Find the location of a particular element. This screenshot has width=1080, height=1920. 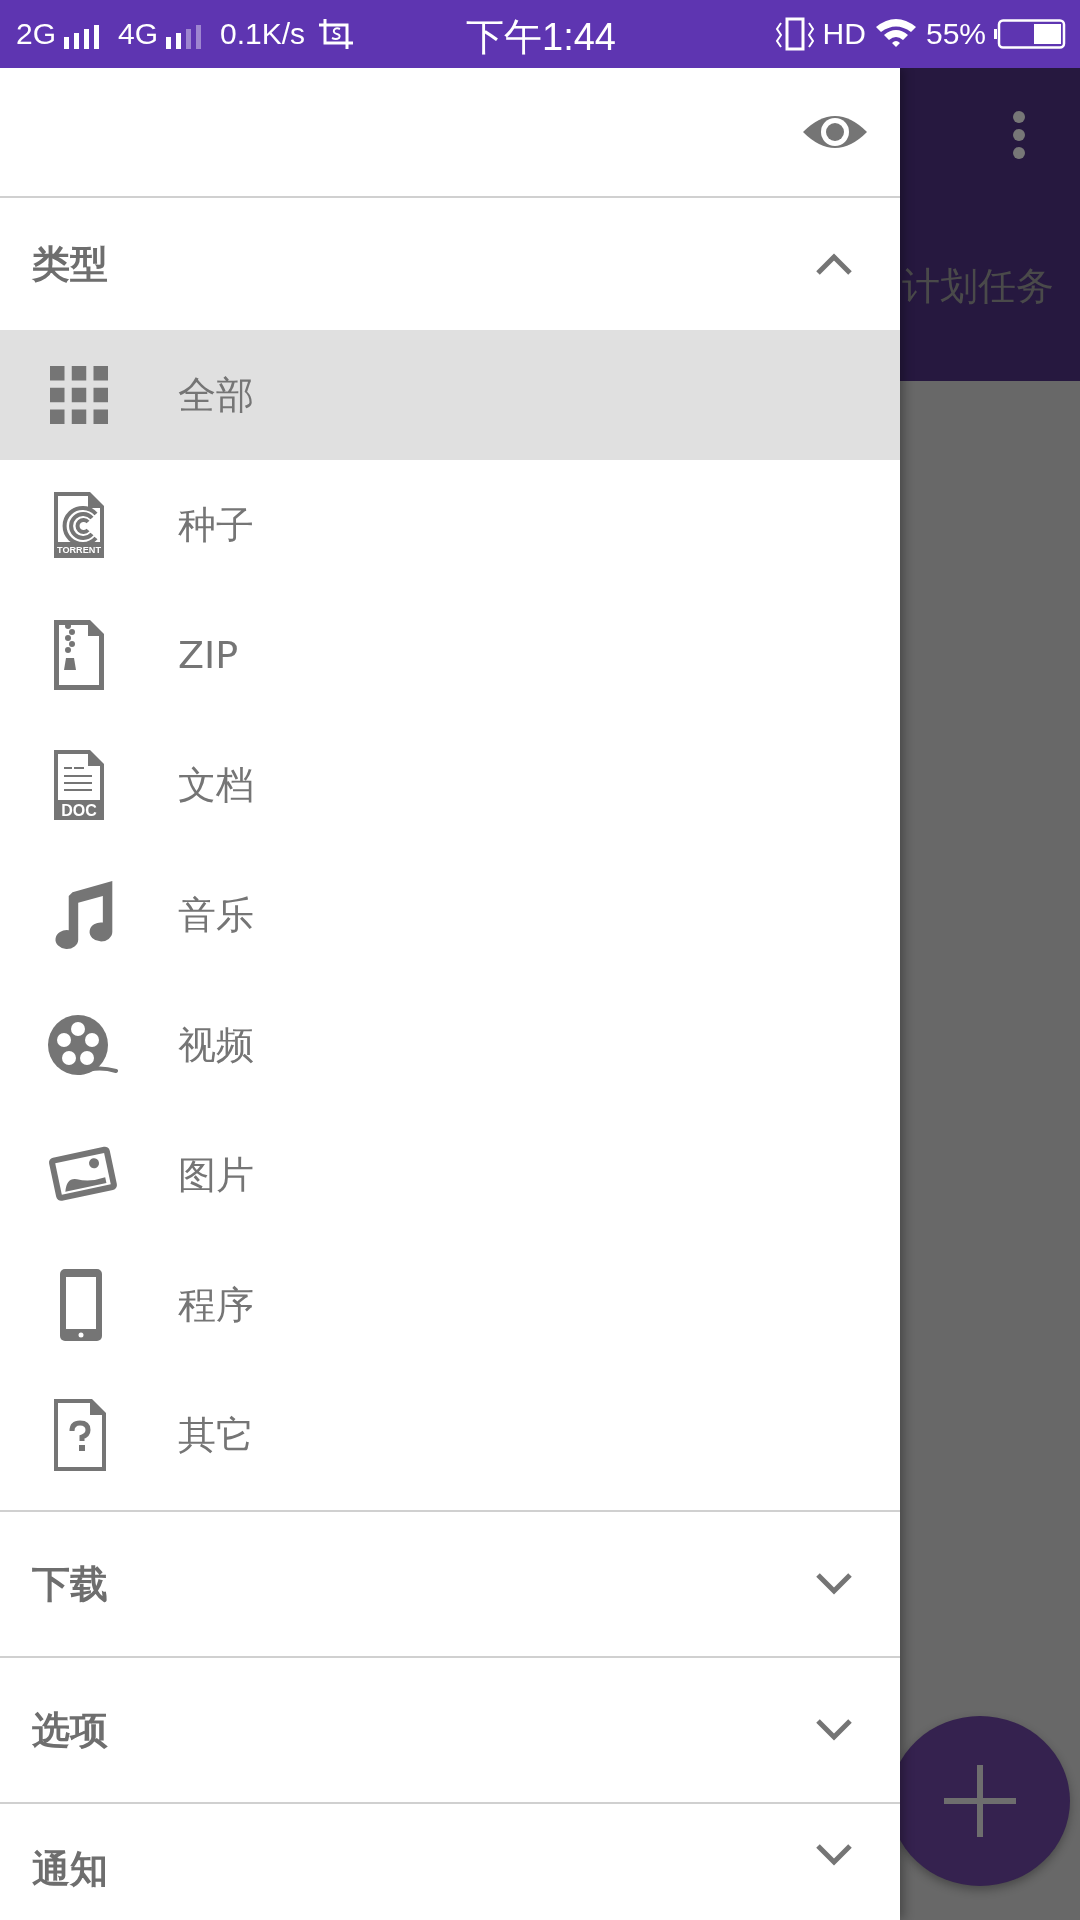

plus-icon is located at coordinates (980, 1801).